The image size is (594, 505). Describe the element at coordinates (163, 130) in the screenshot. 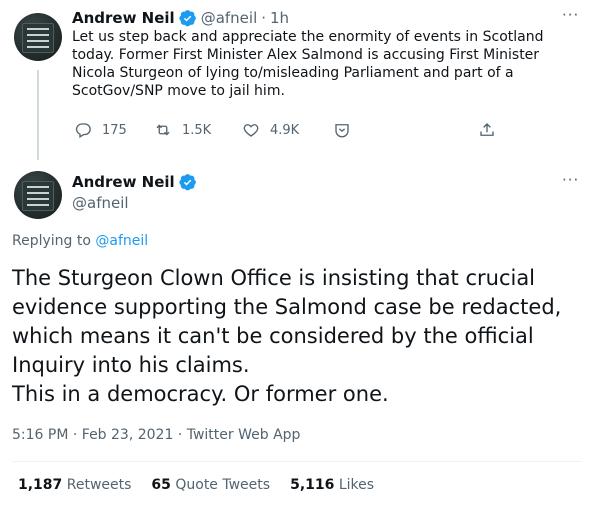

I see `retweet-icon` at that location.